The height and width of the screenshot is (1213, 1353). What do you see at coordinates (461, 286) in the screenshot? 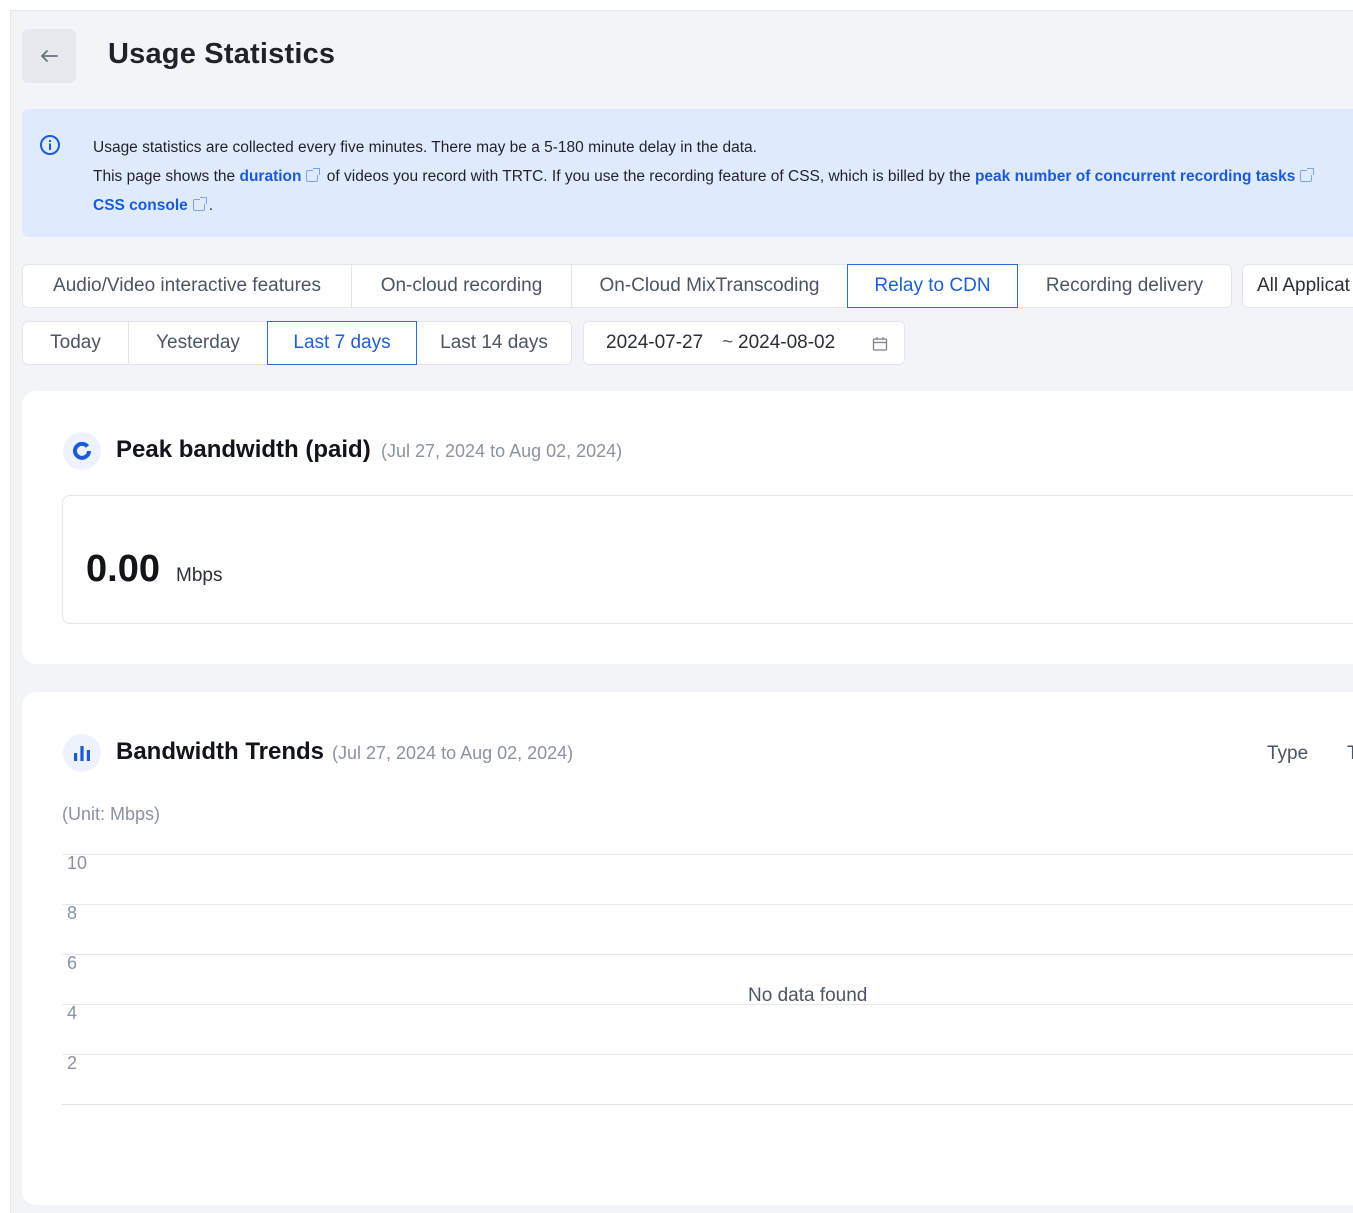
I see `tab-on-cloud-recording: On-cloud recording` at bounding box center [461, 286].